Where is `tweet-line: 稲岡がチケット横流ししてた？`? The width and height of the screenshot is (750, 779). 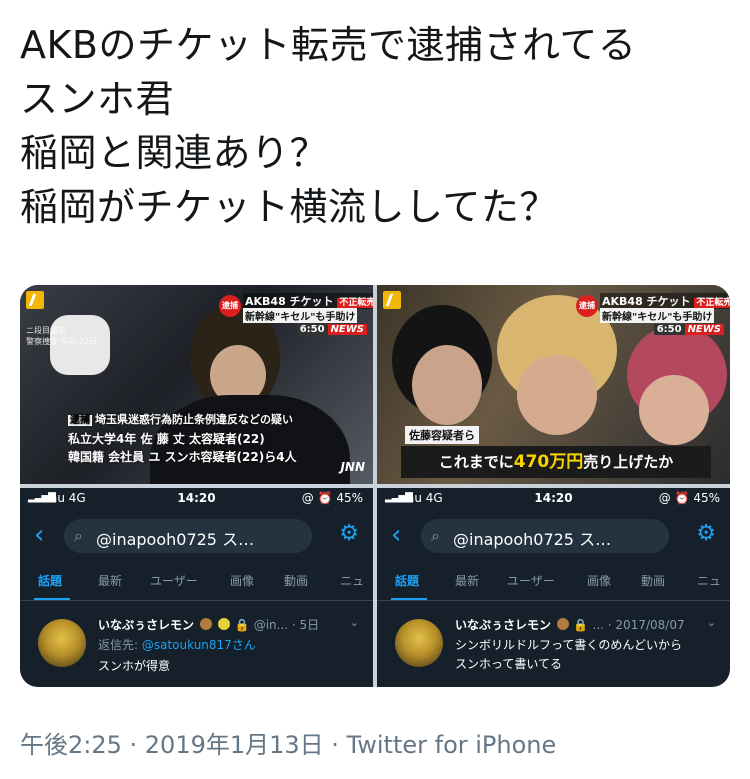 tweet-line: 稲岡がチケット横流ししてた？ is located at coordinates (289, 207).